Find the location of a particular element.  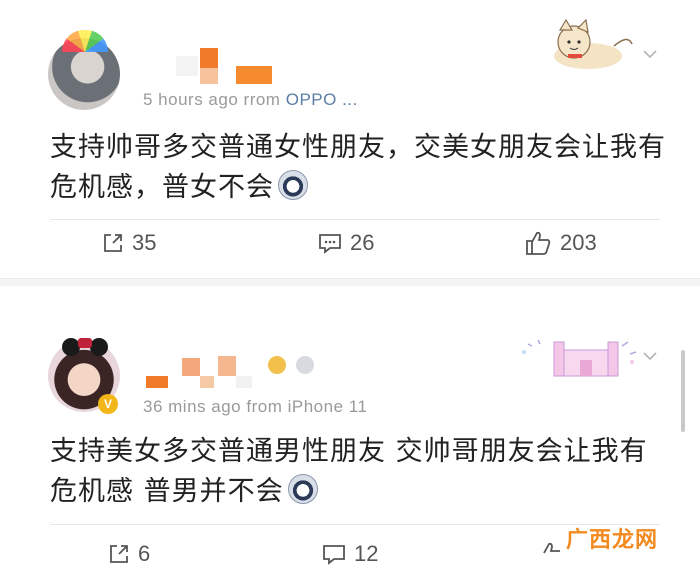

chevron-down-icon is located at coordinates (650, 356).